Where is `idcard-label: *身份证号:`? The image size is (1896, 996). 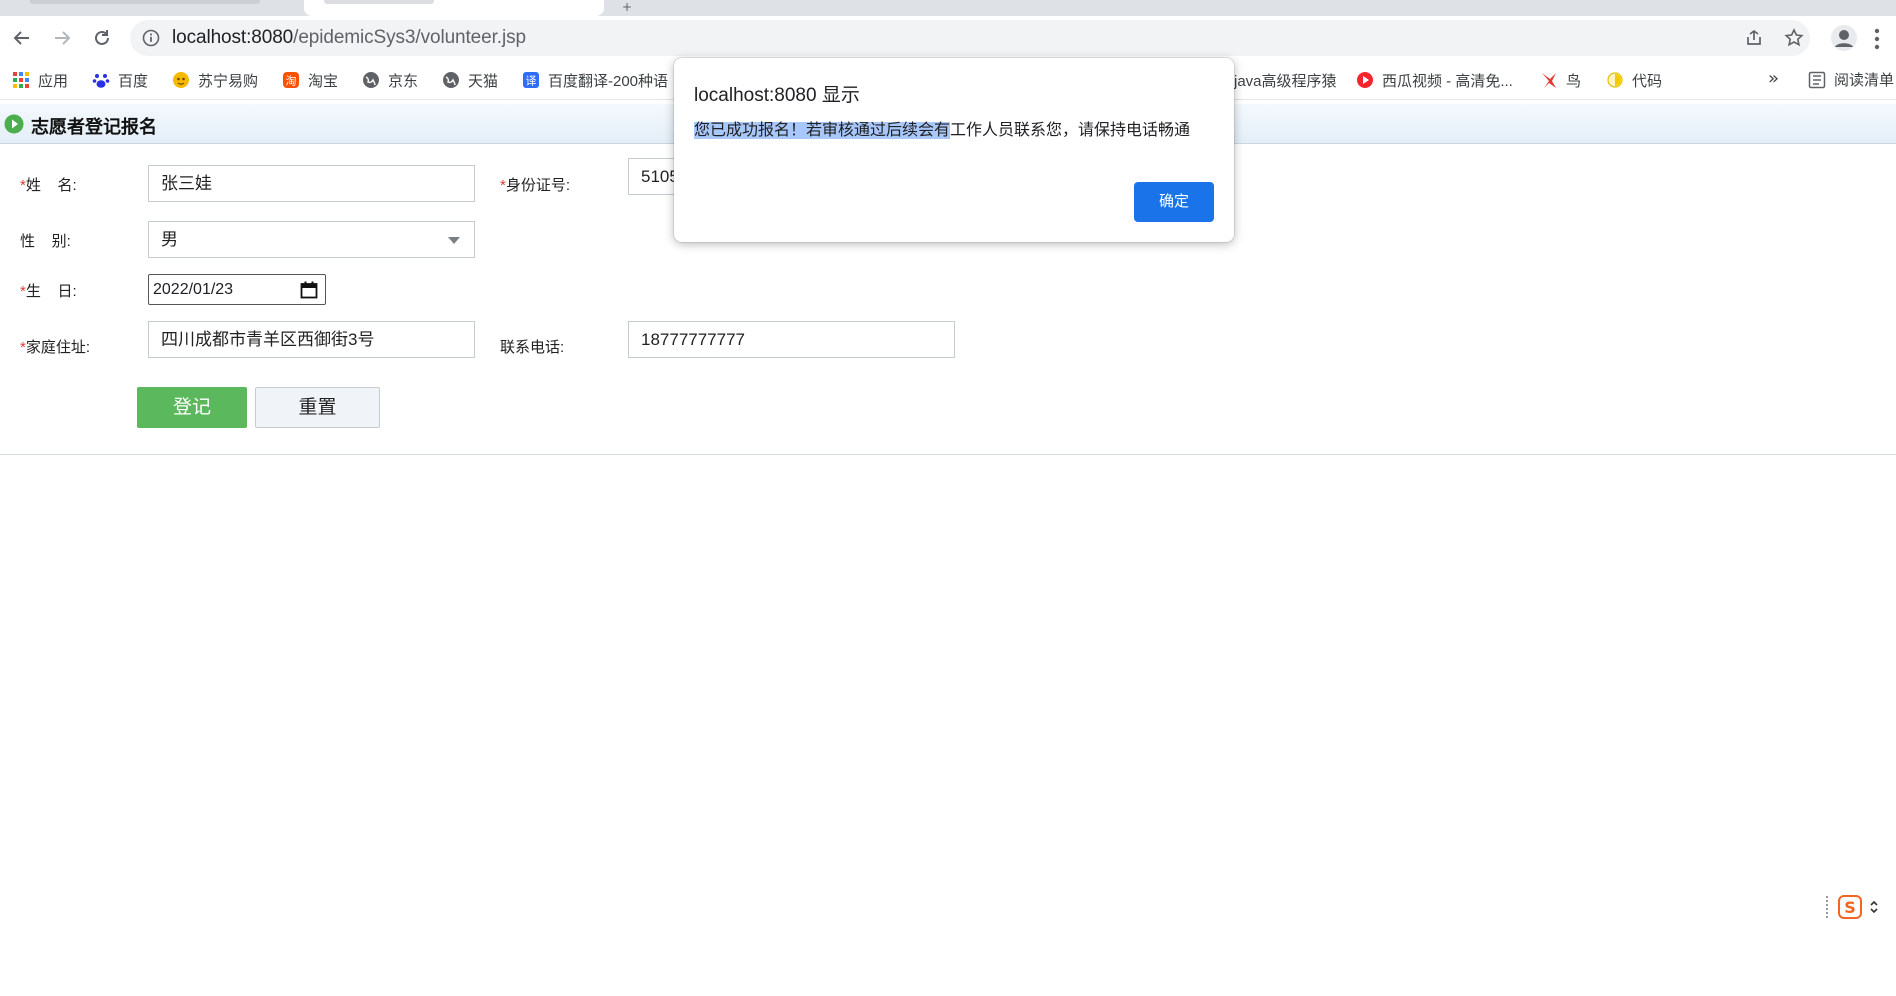
idcard-label: *身份证号: is located at coordinates (535, 184).